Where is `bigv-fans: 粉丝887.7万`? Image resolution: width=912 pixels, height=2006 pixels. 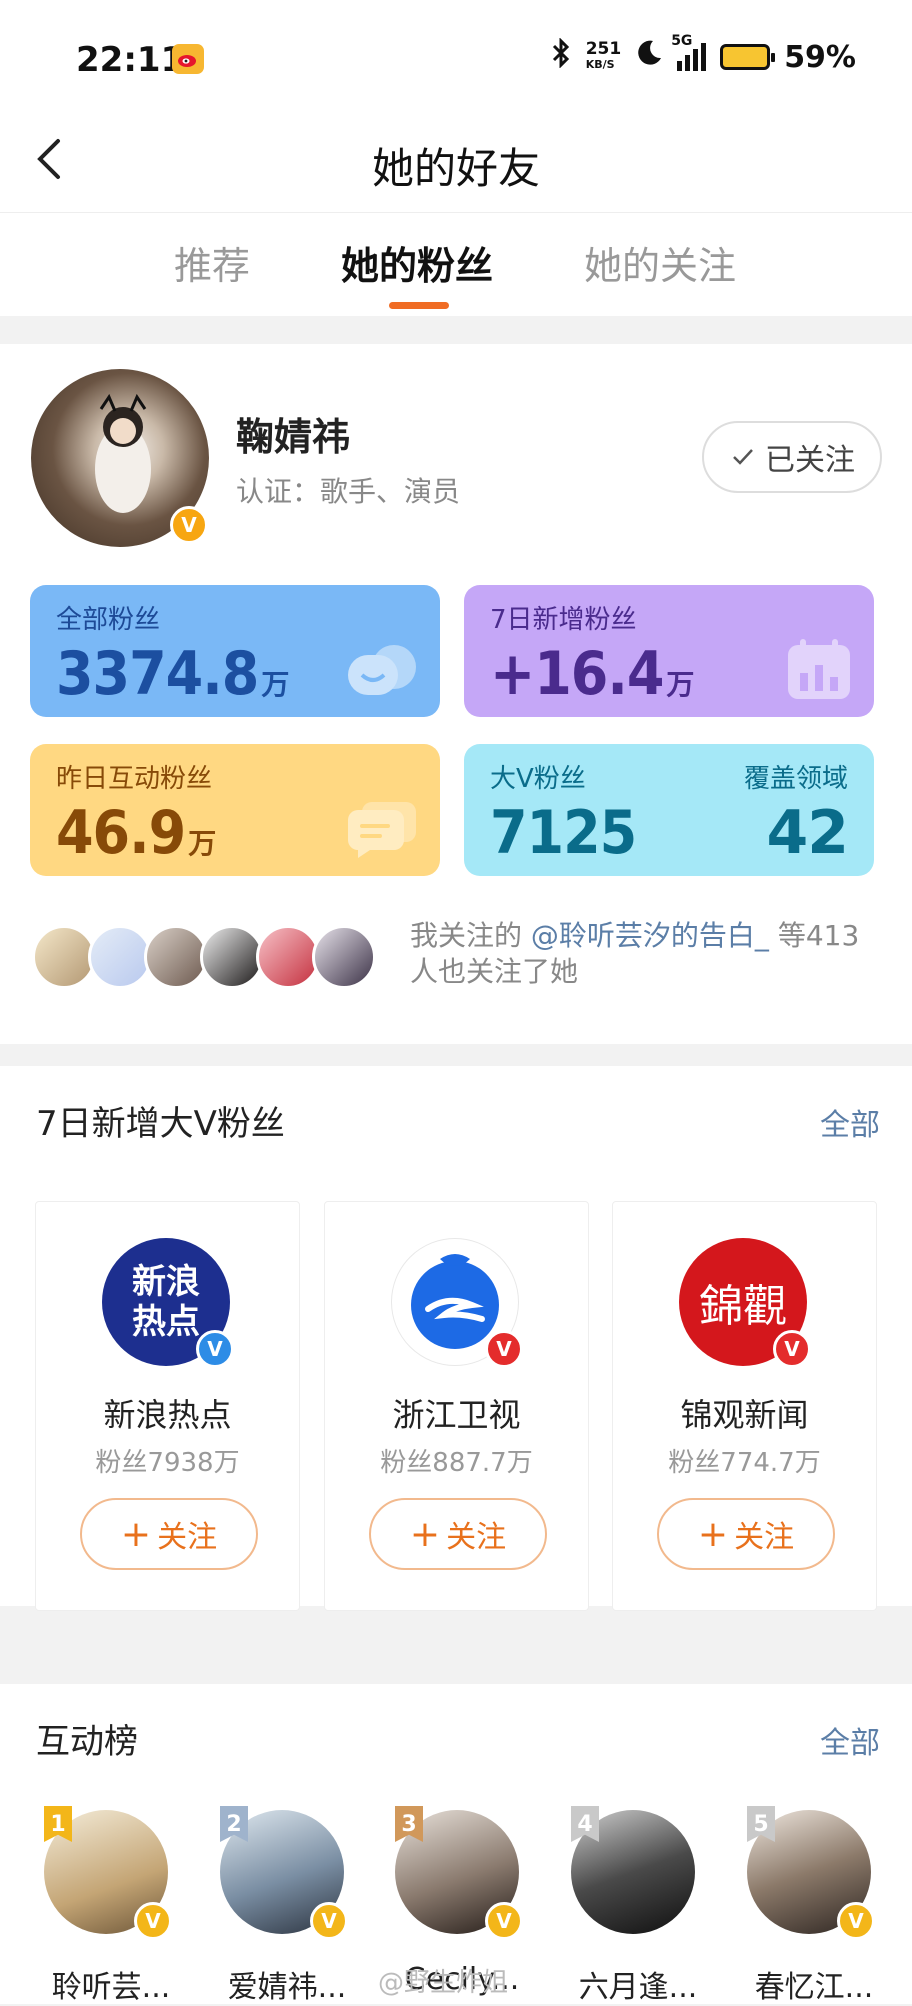 bigv-fans: 粉丝887.7万 is located at coordinates (456, 1463).